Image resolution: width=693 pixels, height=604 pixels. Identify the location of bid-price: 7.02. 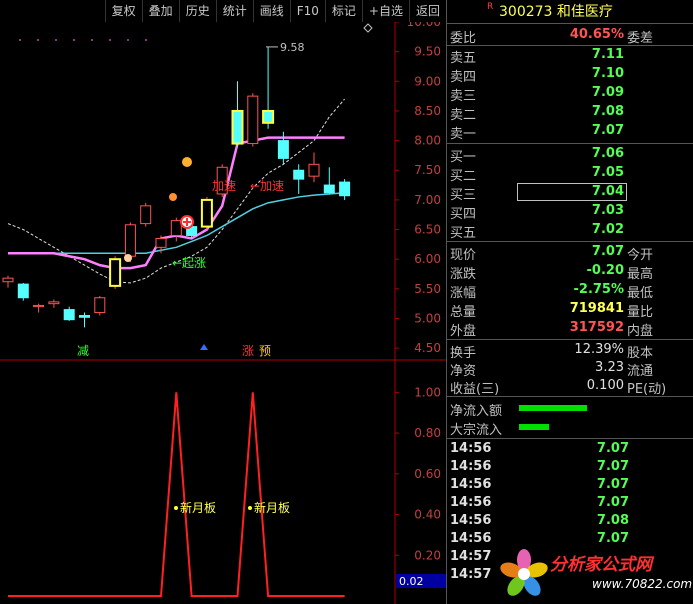
(607, 229).